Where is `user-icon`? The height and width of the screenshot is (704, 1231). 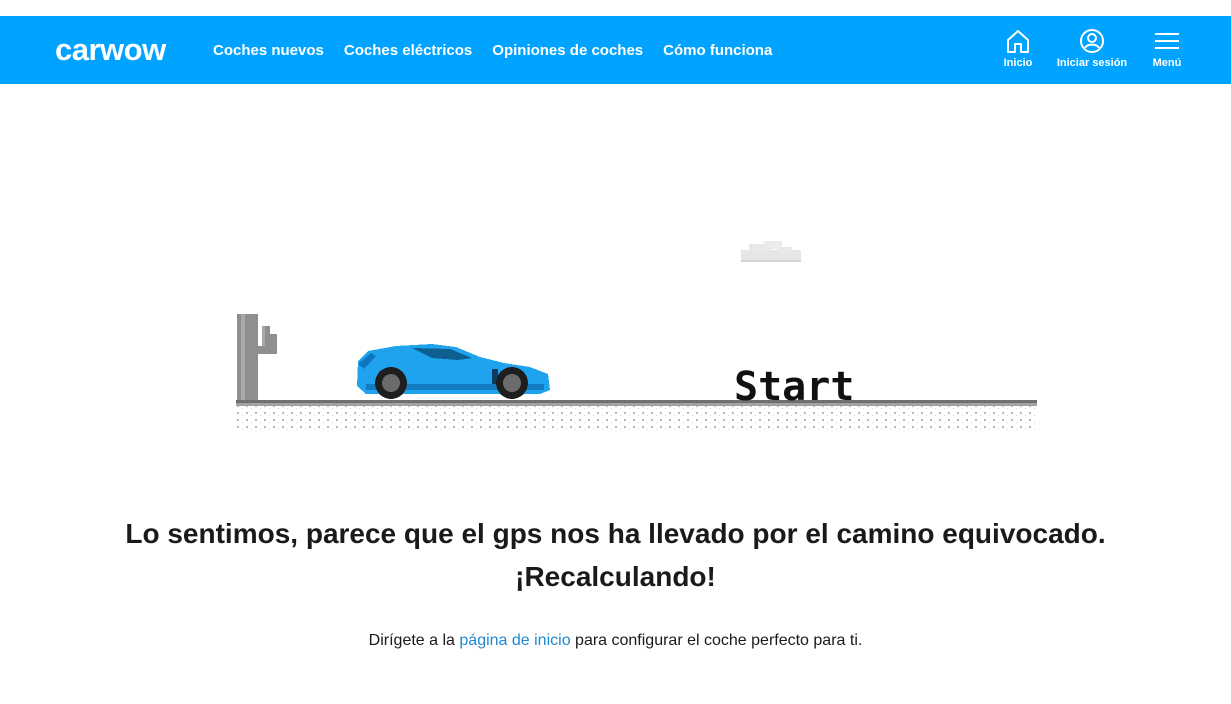 user-icon is located at coordinates (1092, 41).